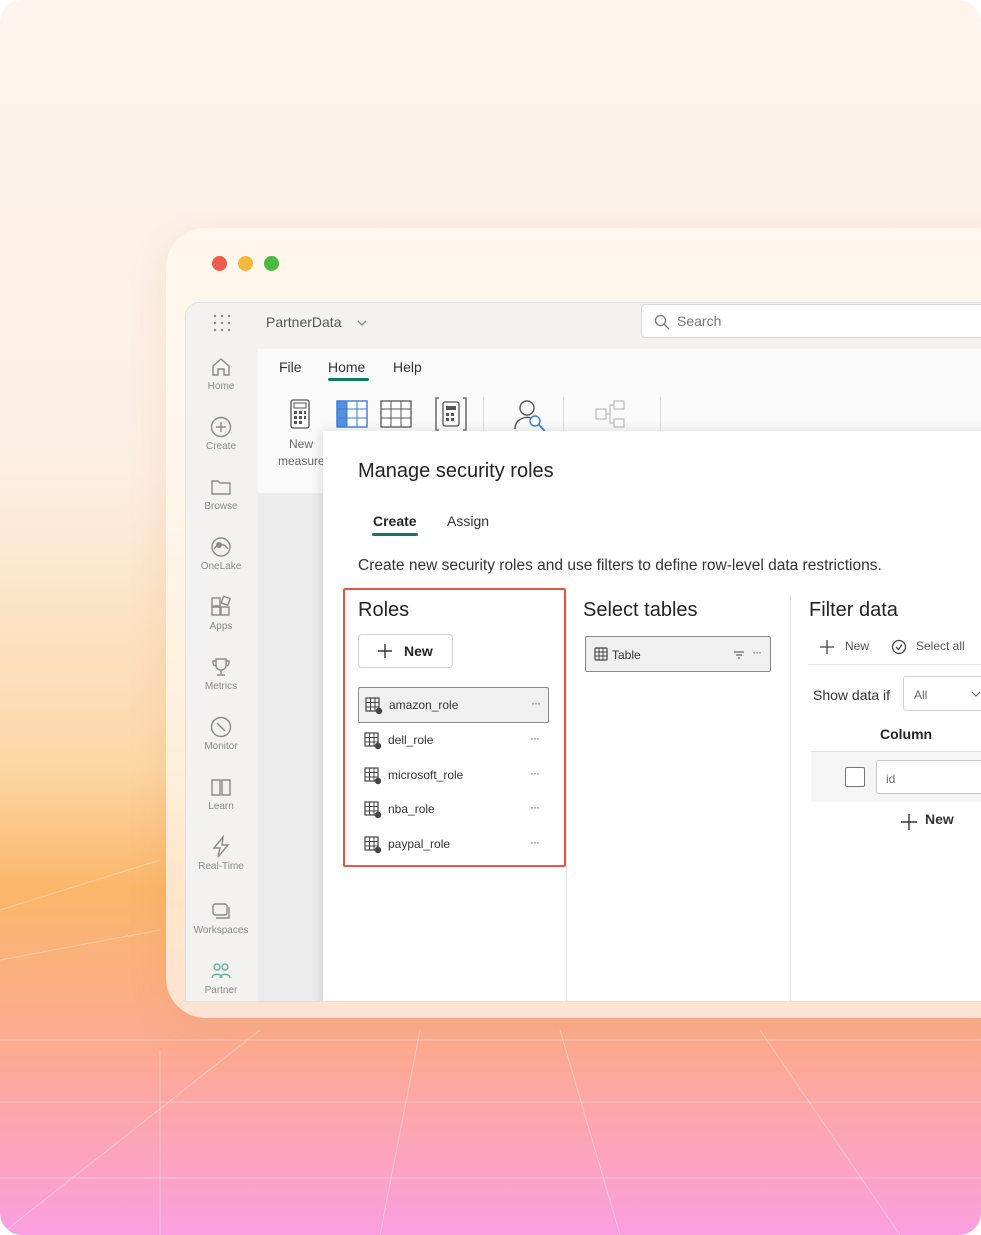 Image resolution: width=981 pixels, height=1235 pixels. I want to click on filter-data-heading: Filter data, so click(853, 610).